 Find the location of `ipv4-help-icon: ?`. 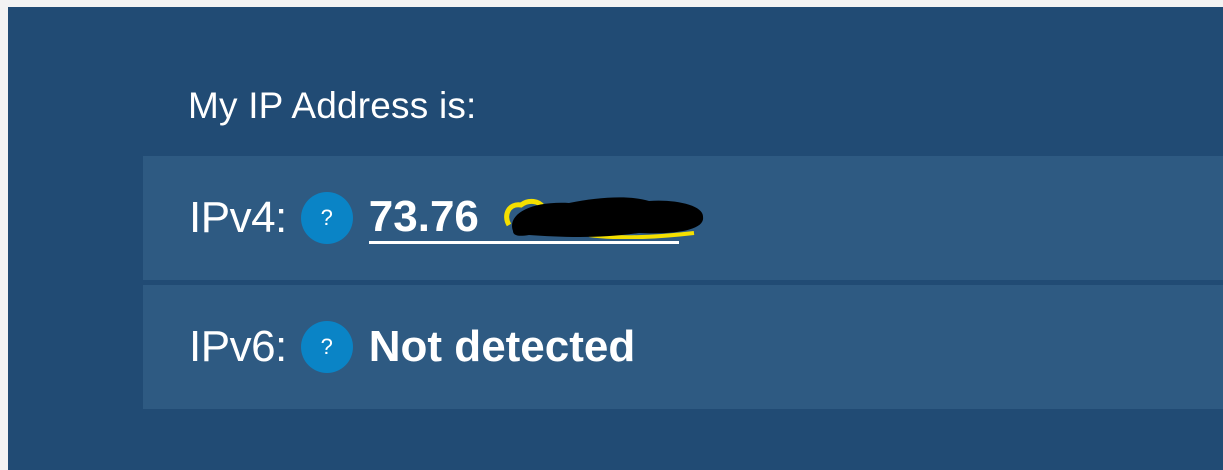

ipv4-help-icon: ? is located at coordinates (326, 218).